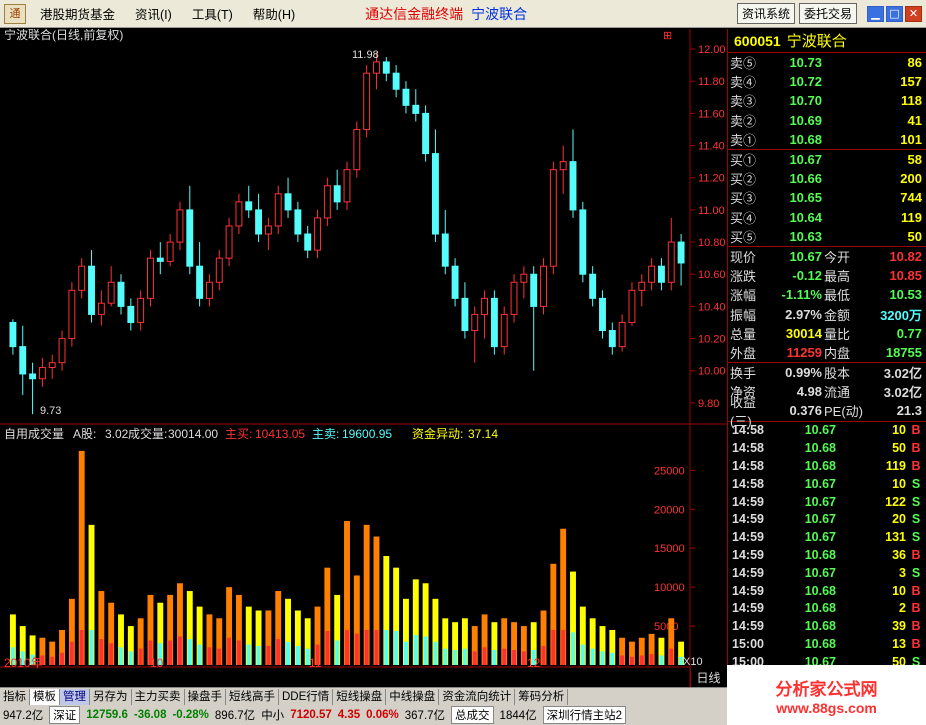 This screenshot has height=725, width=926. I want to click on vol-value: 30014.00, so click(193, 434).